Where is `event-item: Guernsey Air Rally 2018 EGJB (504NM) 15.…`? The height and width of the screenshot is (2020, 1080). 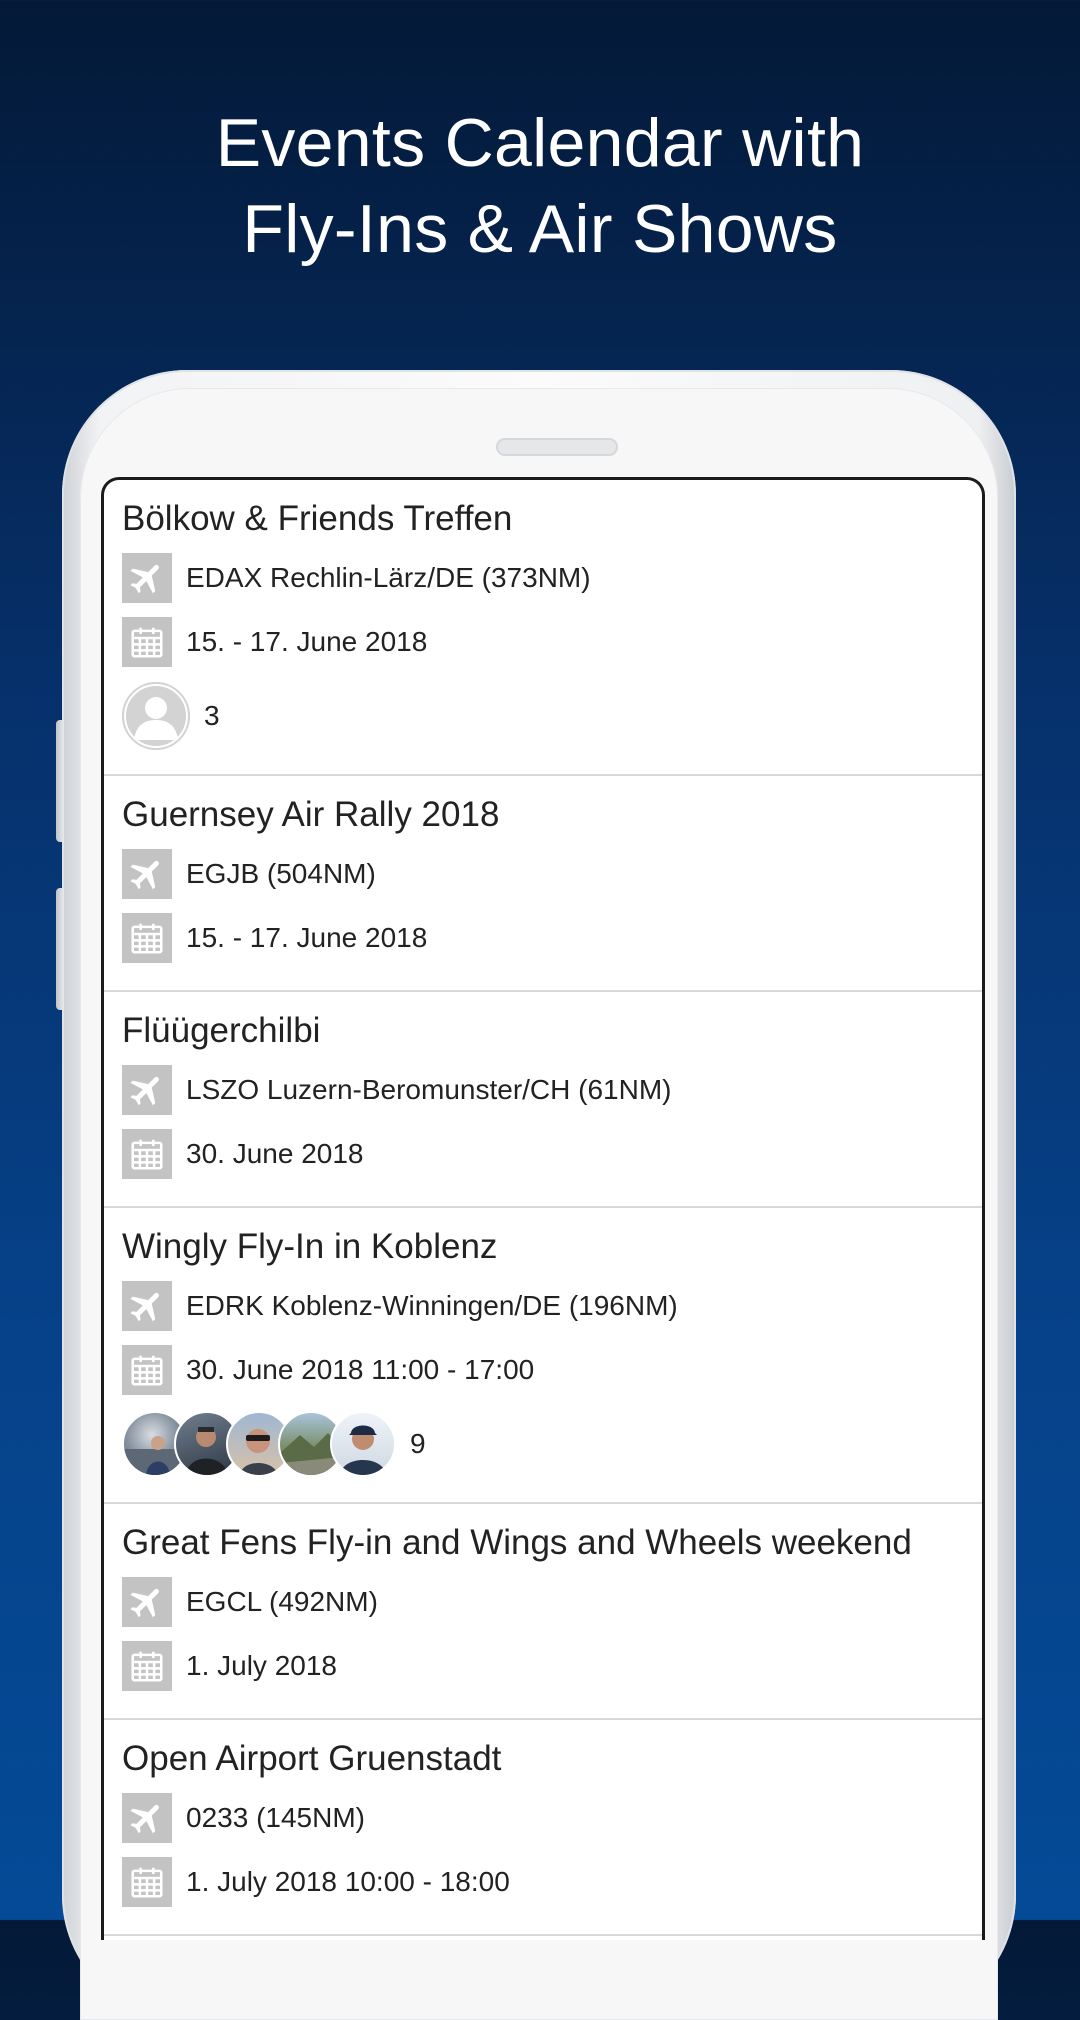 event-item: Guernsey Air Rally 2018 EGJB (504NM) 15.… is located at coordinates (543, 884).